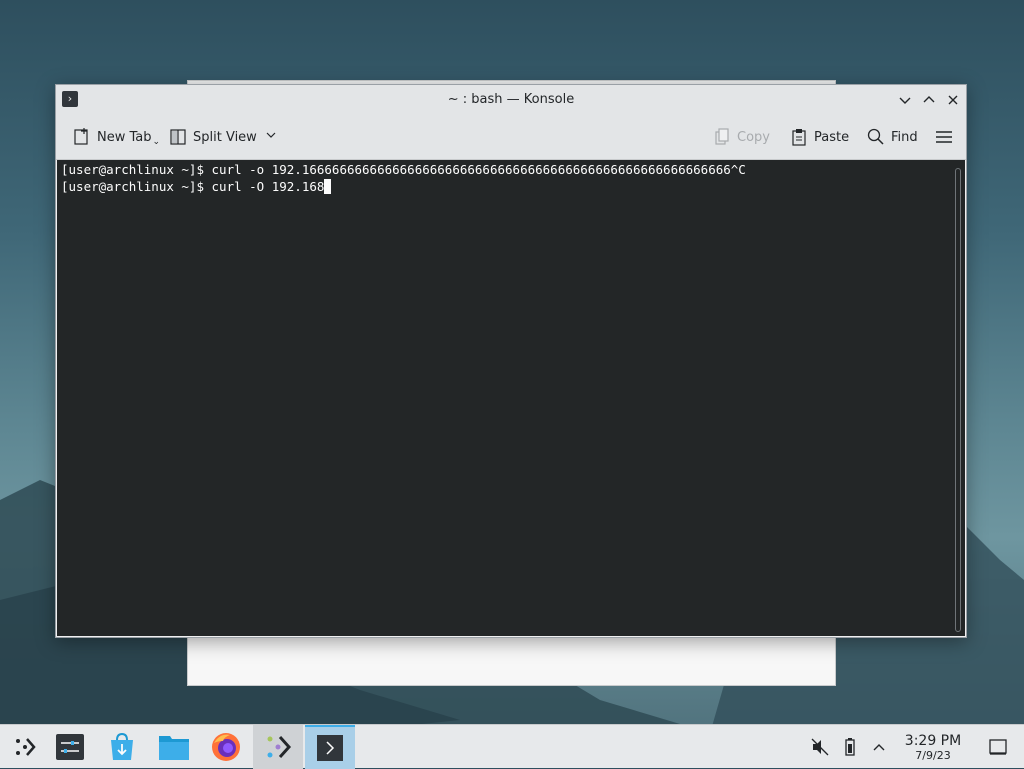 The image size is (1024, 769). Describe the element at coordinates (512, 746) in the screenshot. I see `taskbar: 3:29 PM 7/9/23` at that location.